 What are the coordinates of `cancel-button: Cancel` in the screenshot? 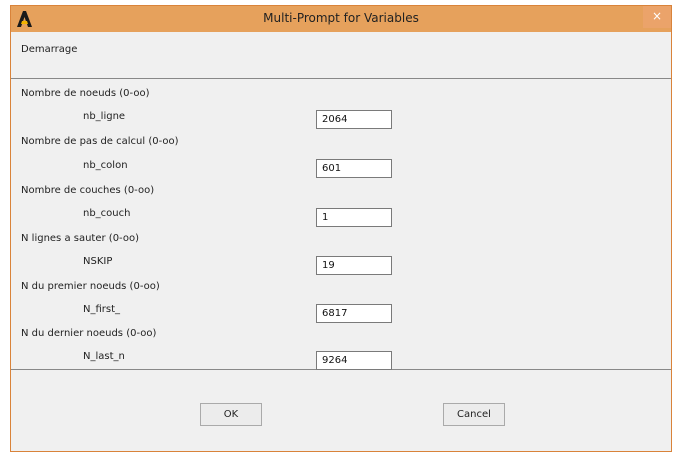 It's located at (474, 414).